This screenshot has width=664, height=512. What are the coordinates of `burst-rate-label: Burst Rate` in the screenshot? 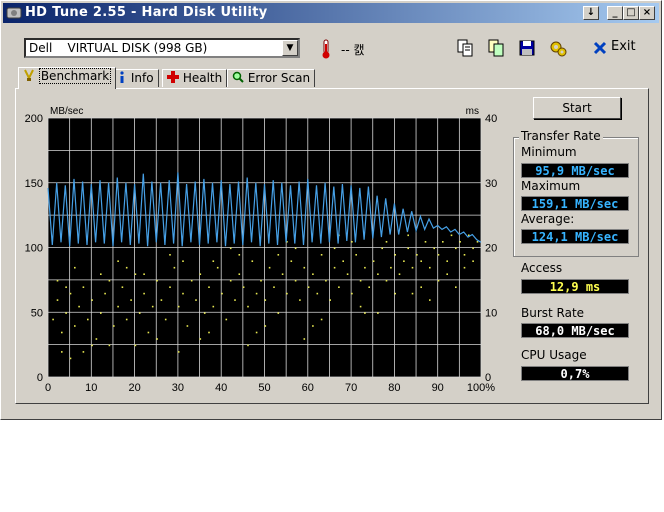 It's located at (553, 313).